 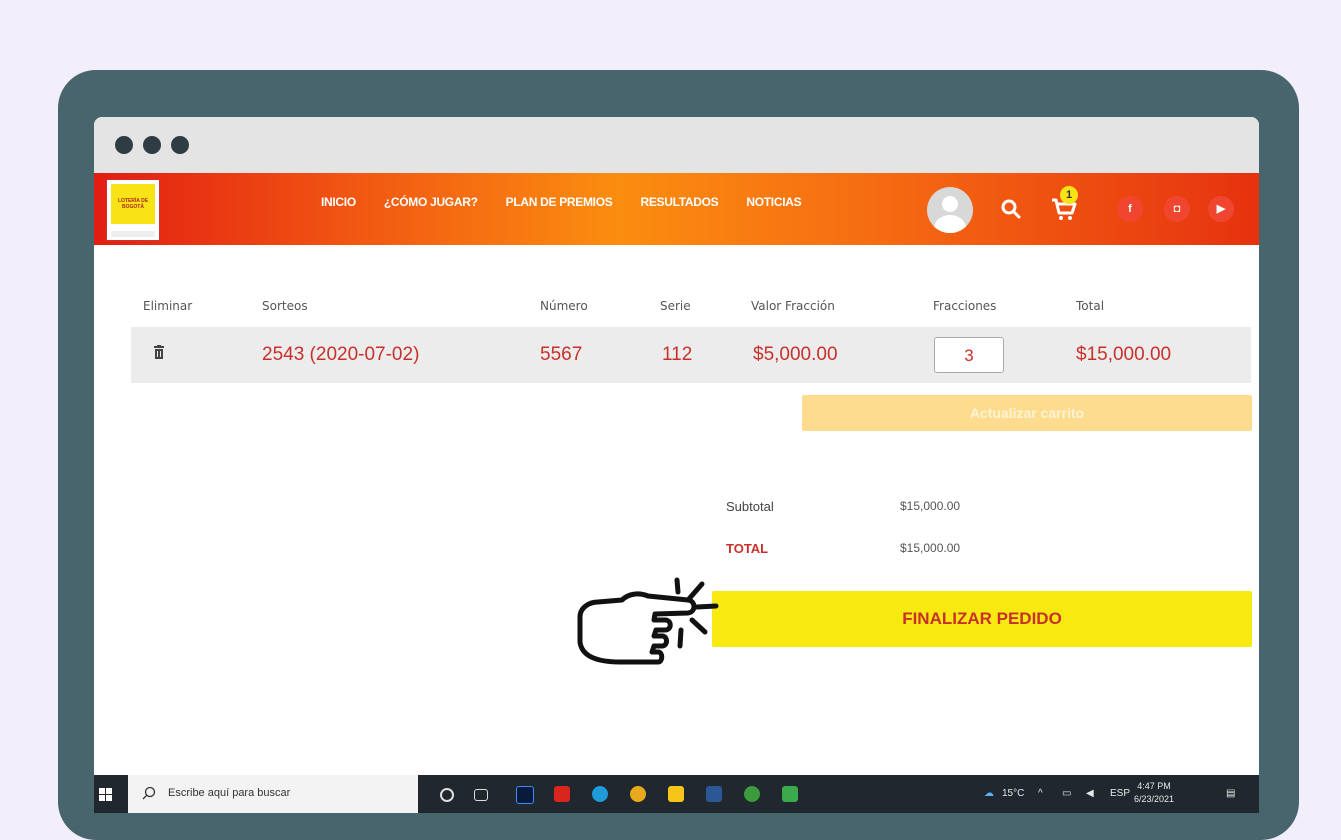 I want to click on nav-link-plan-premios: PLAN DE PREMIOS, so click(x=559, y=202).